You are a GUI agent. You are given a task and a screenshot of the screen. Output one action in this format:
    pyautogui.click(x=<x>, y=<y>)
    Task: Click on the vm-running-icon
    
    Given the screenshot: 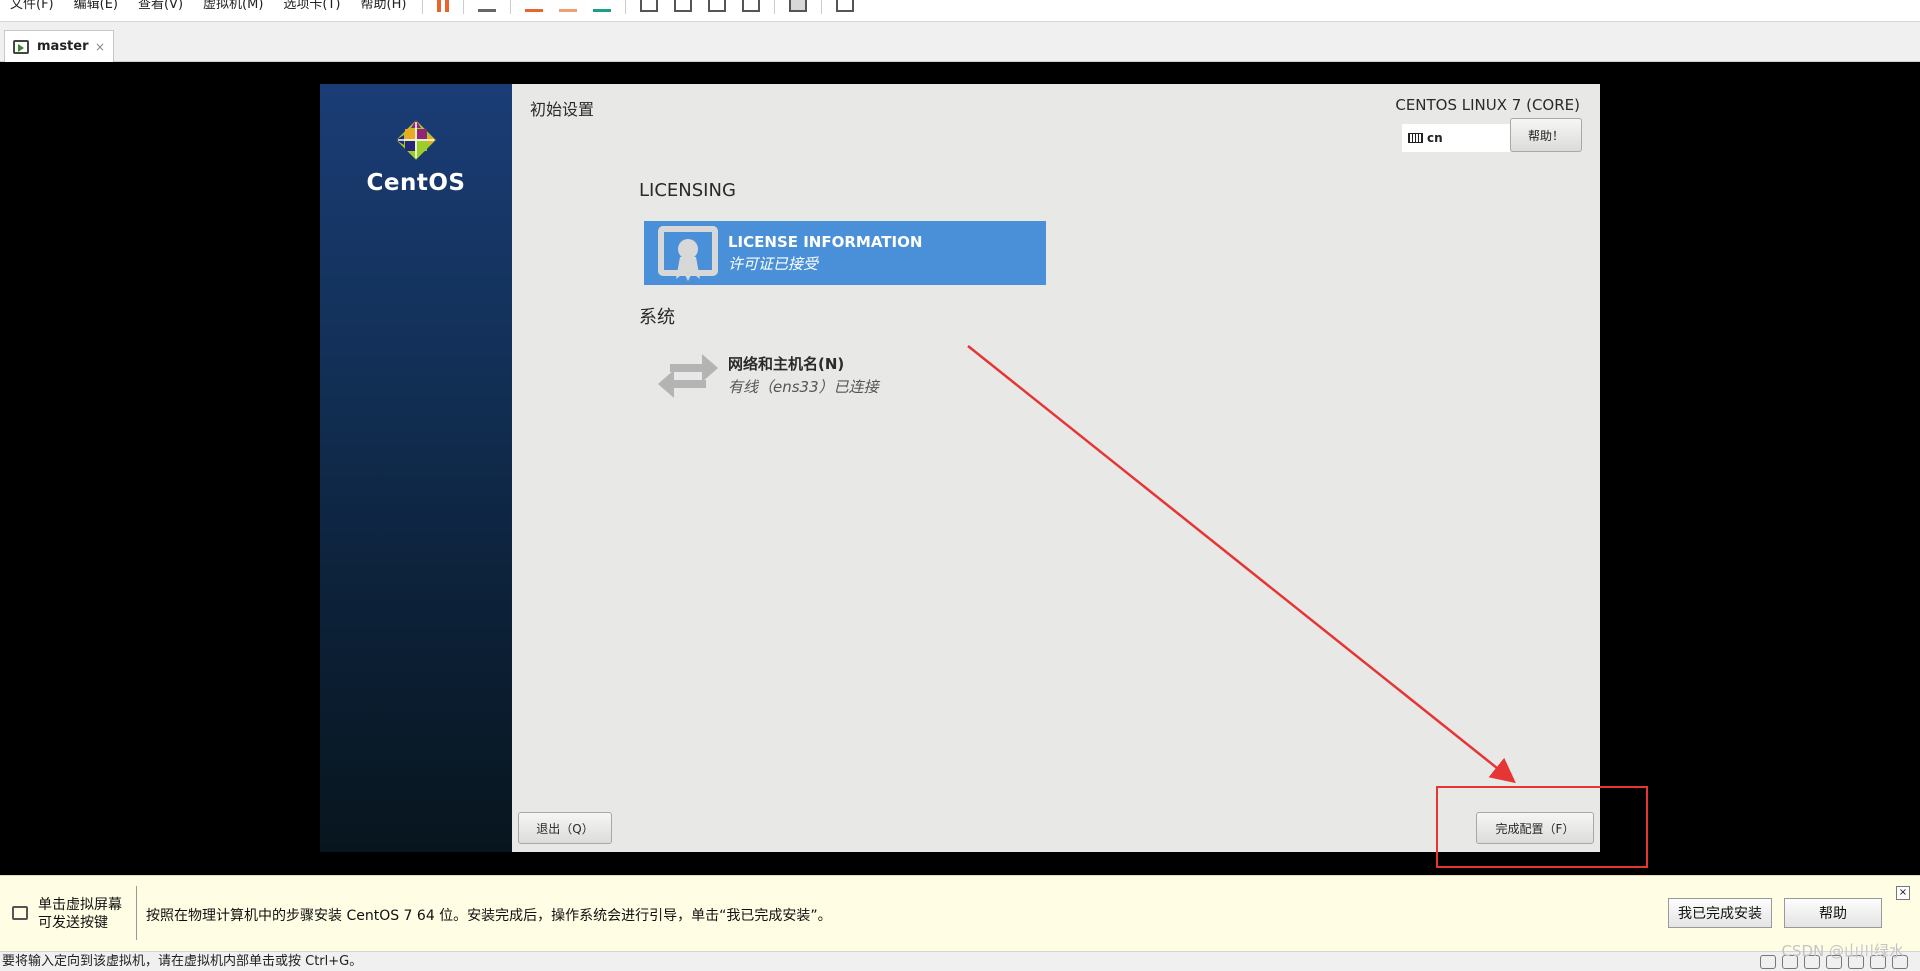 What is the action you would take?
    pyautogui.click(x=21, y=46)
    